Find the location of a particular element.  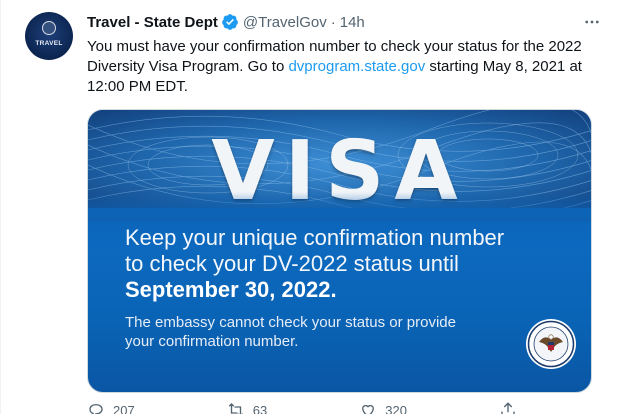

author-name: Travel - State Dept is located at coordinates (152, 22).